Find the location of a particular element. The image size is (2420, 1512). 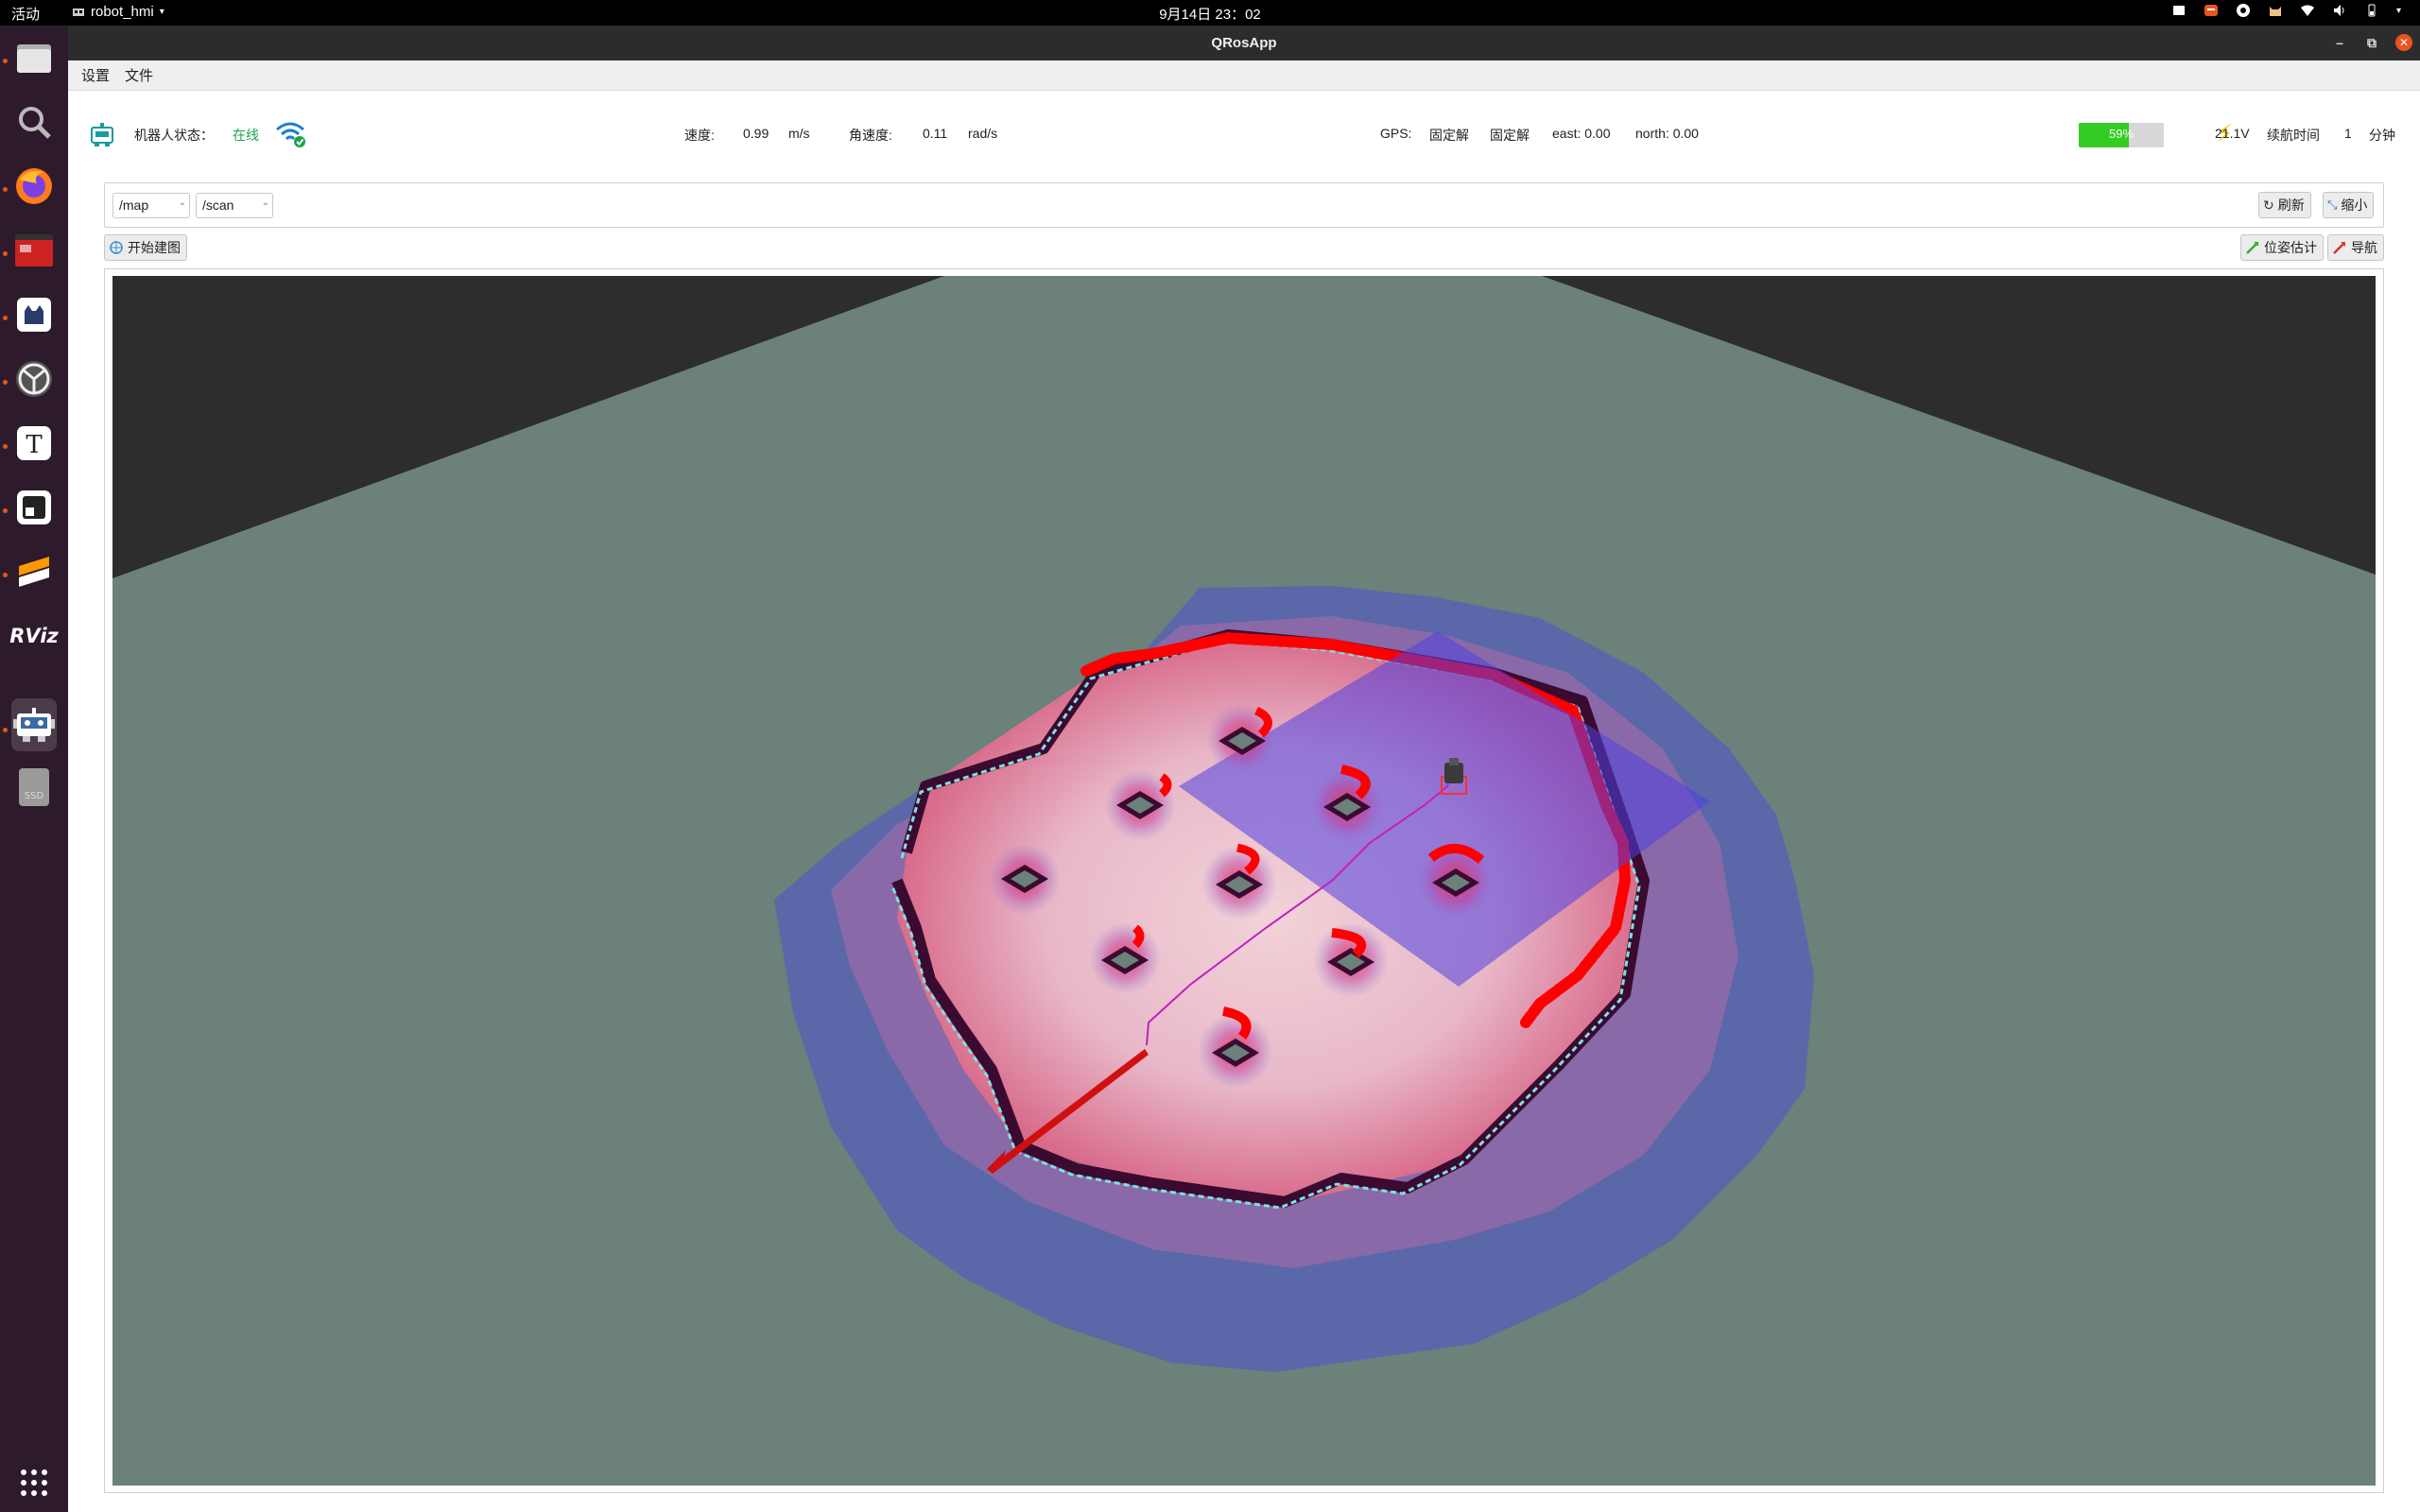

app-icon is located at coordinates (34, 507).